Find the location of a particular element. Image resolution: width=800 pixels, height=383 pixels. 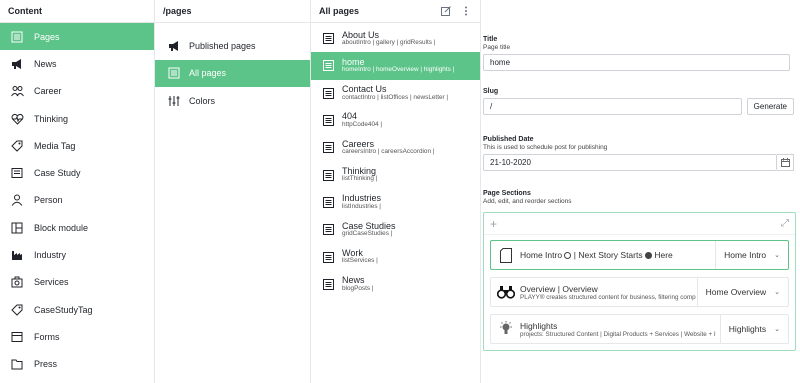

section-type-select: Home Overview ⌄ is located at coordinates (742, 292).